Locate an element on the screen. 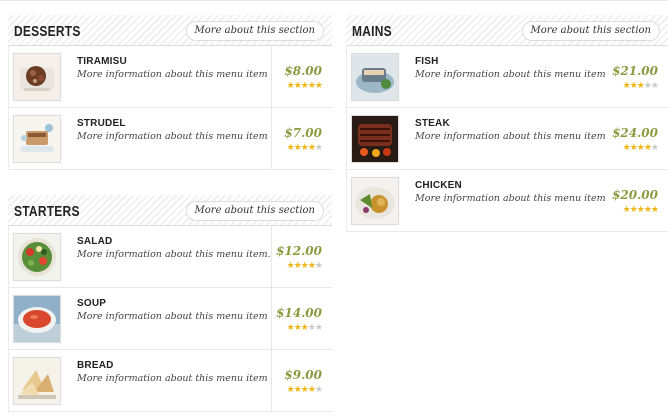 The width and height of the screenshot is (668, 418). price-column: $8.00 ★★★★★ is located at coordinates (301, 76).